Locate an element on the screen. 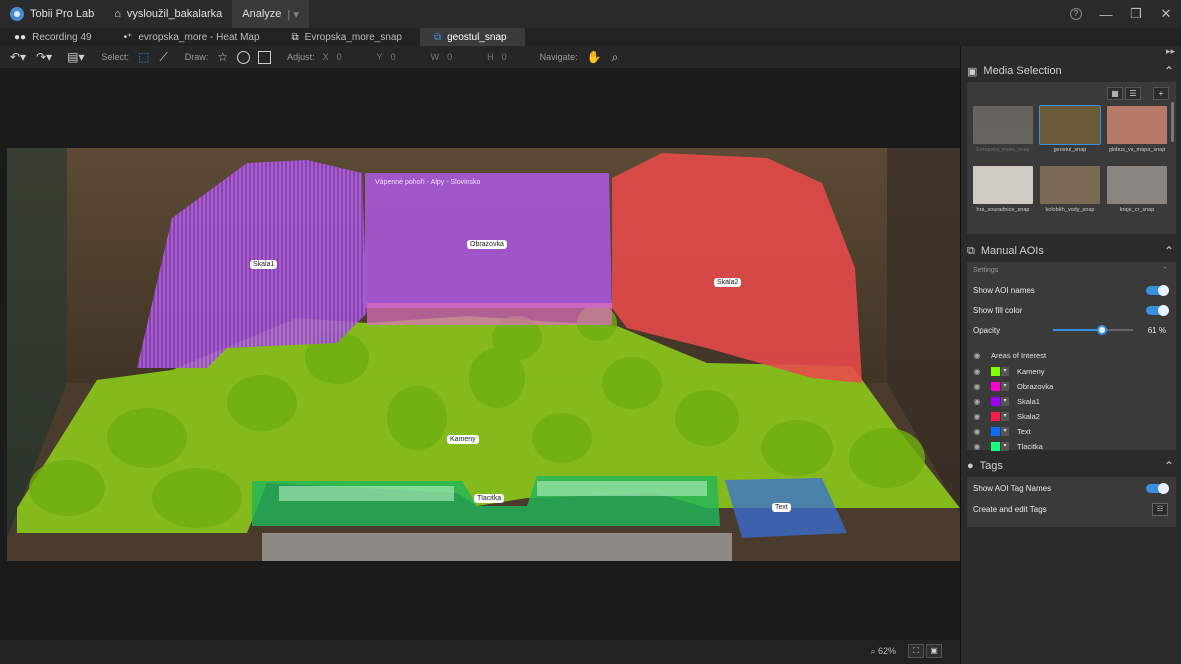 Image resolution: width=1181 pixels, height=664 pixels. opacity-slider-knob is located at coordinates (1101, 330).